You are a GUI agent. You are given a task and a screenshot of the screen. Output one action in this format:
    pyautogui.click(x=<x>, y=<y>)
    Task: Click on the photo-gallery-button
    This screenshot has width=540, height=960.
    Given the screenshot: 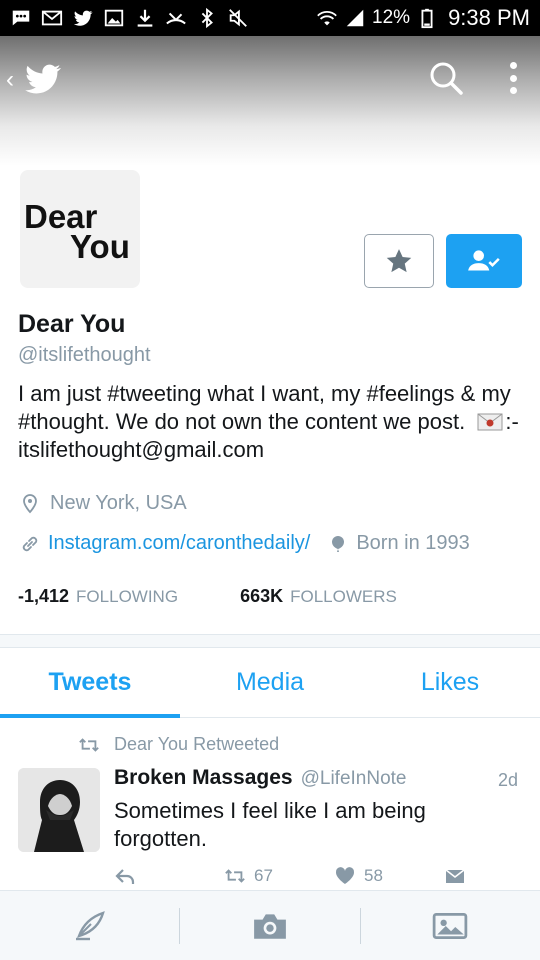 What is the action you would take?
    pyautogui.click(x=450, y=925)
    